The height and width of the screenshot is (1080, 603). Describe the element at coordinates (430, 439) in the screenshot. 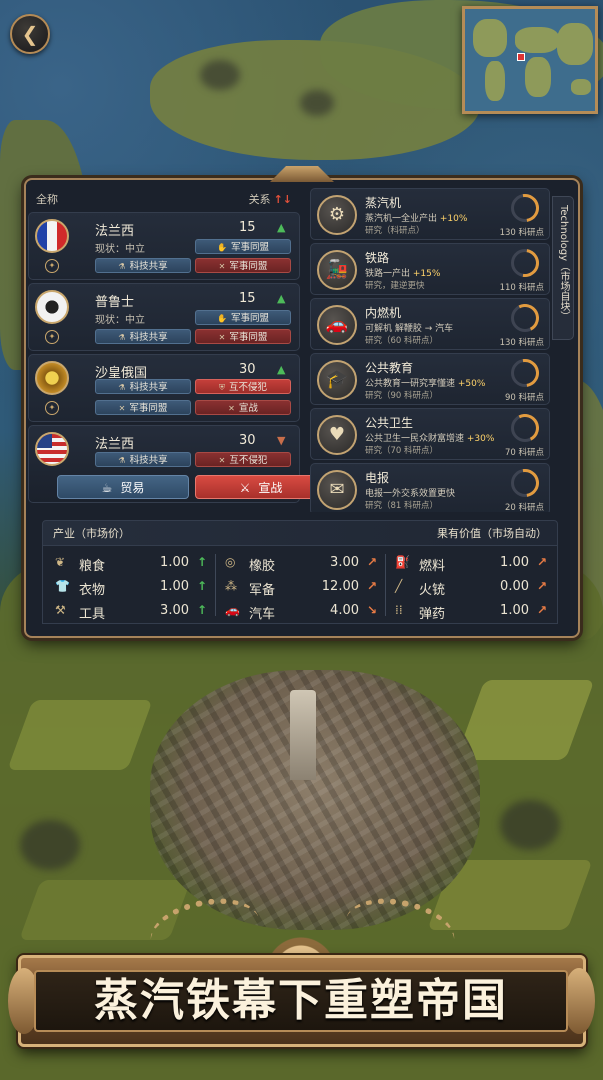

I see `tech-desc: 公共卫生一民众财富增速 +30%` at that location.